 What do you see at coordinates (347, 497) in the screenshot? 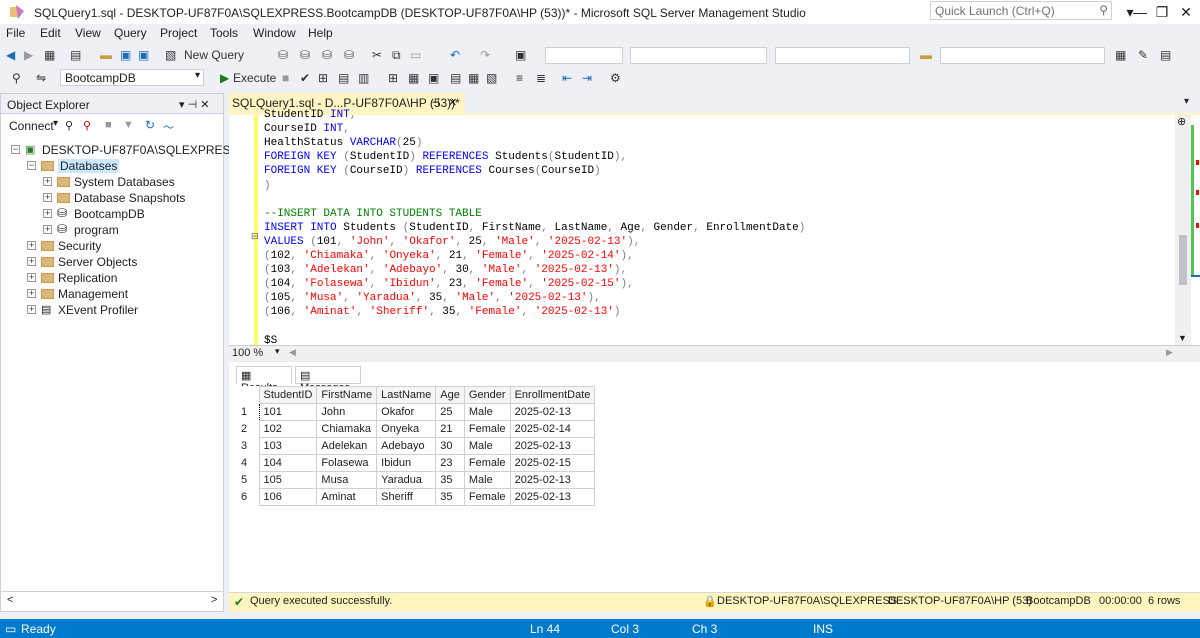
I see `table-cell: Aminat` at bounding box center [347, 497].